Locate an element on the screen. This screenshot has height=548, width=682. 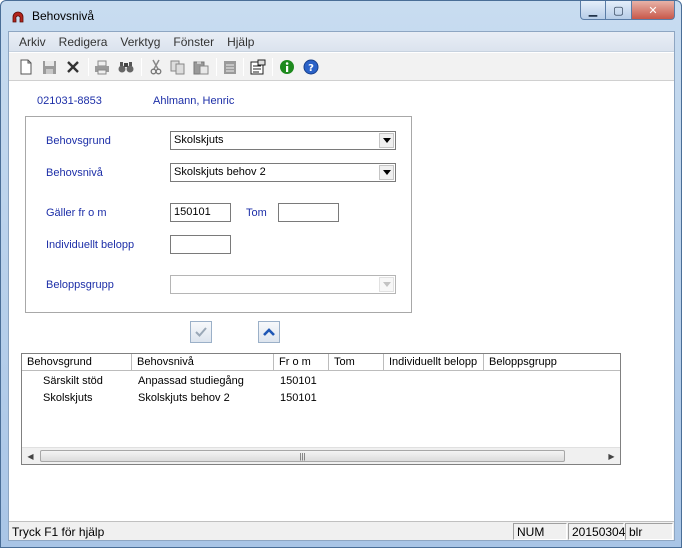
tom-label: Tom is located at coordinates (256, 213).